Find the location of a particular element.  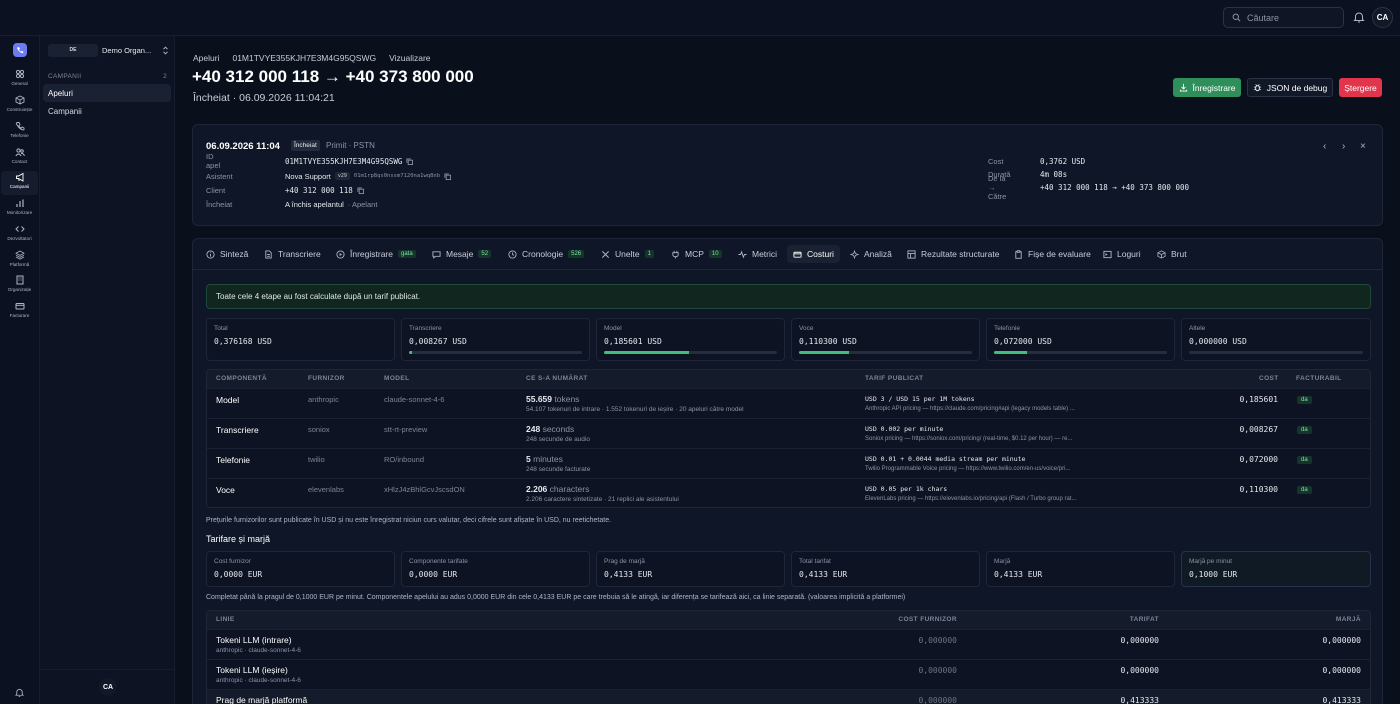

tab-label: Loguri is located at coordinates (1129, 254).